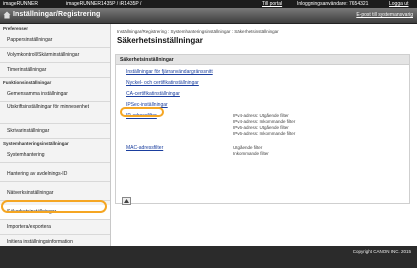  Describe the element at coordinates (26, 155) in the screenshot. I see `sidebar-item-label: Systemhantering` at that location.